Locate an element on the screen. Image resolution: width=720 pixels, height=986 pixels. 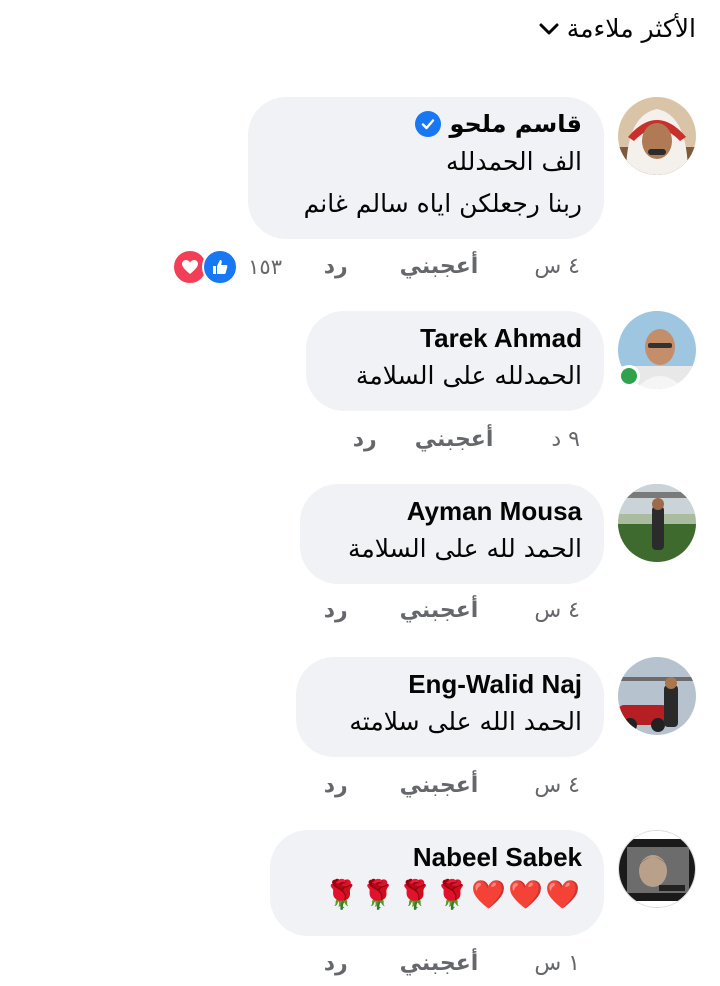
comment-author: Tarek Ahmad is located at coordinates (455, 338).